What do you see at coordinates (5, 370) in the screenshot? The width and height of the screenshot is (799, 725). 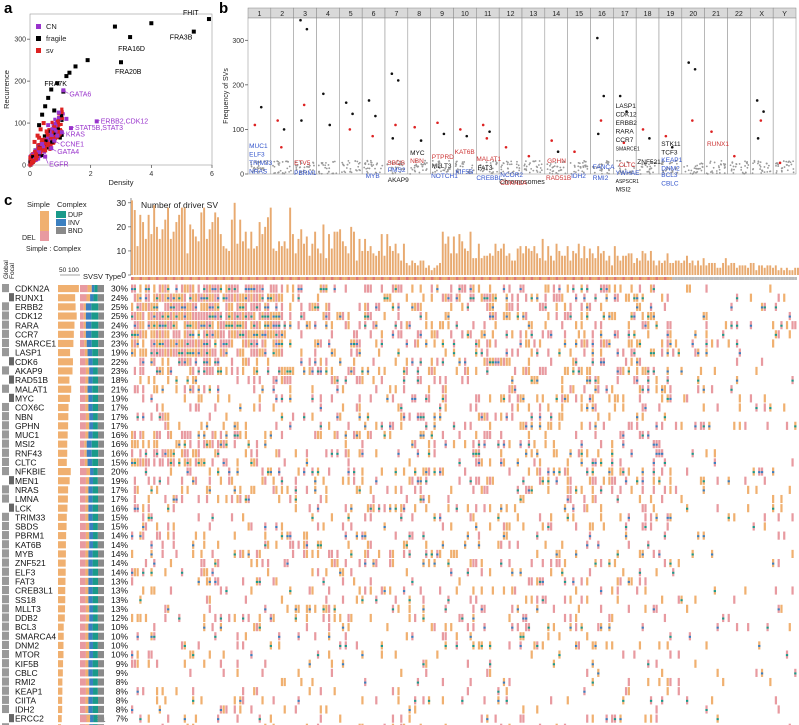 I see `global-cell` at bounding box center [5, 370].